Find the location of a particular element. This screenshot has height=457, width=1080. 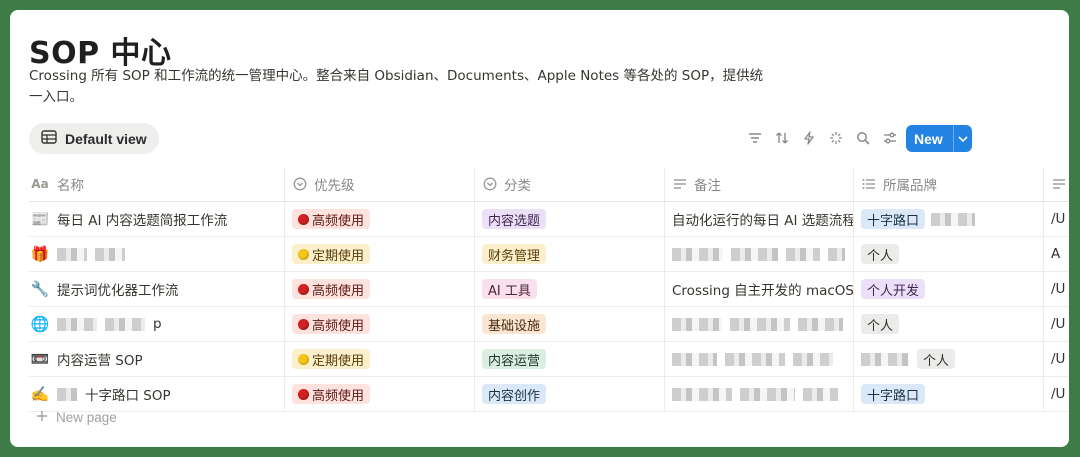

category-tag: AI 工具 is located at coordinates (509, 289).